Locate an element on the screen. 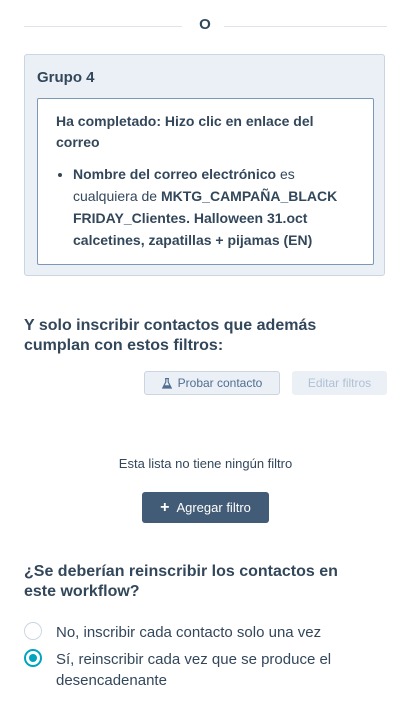 This screenshot has height=704, width=404. or-label: O is located at coordinates (205, 24).